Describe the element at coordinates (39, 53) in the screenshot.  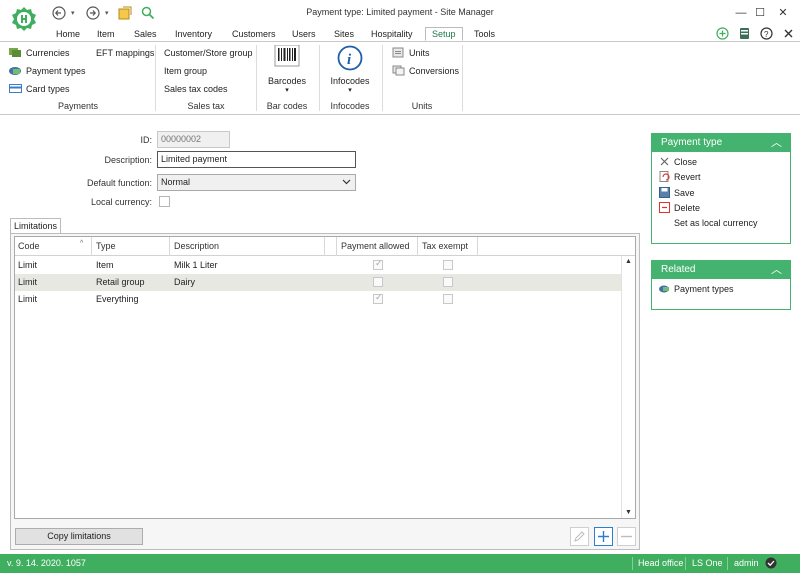
I see `ribbon-currencies: Currencies` at that location.